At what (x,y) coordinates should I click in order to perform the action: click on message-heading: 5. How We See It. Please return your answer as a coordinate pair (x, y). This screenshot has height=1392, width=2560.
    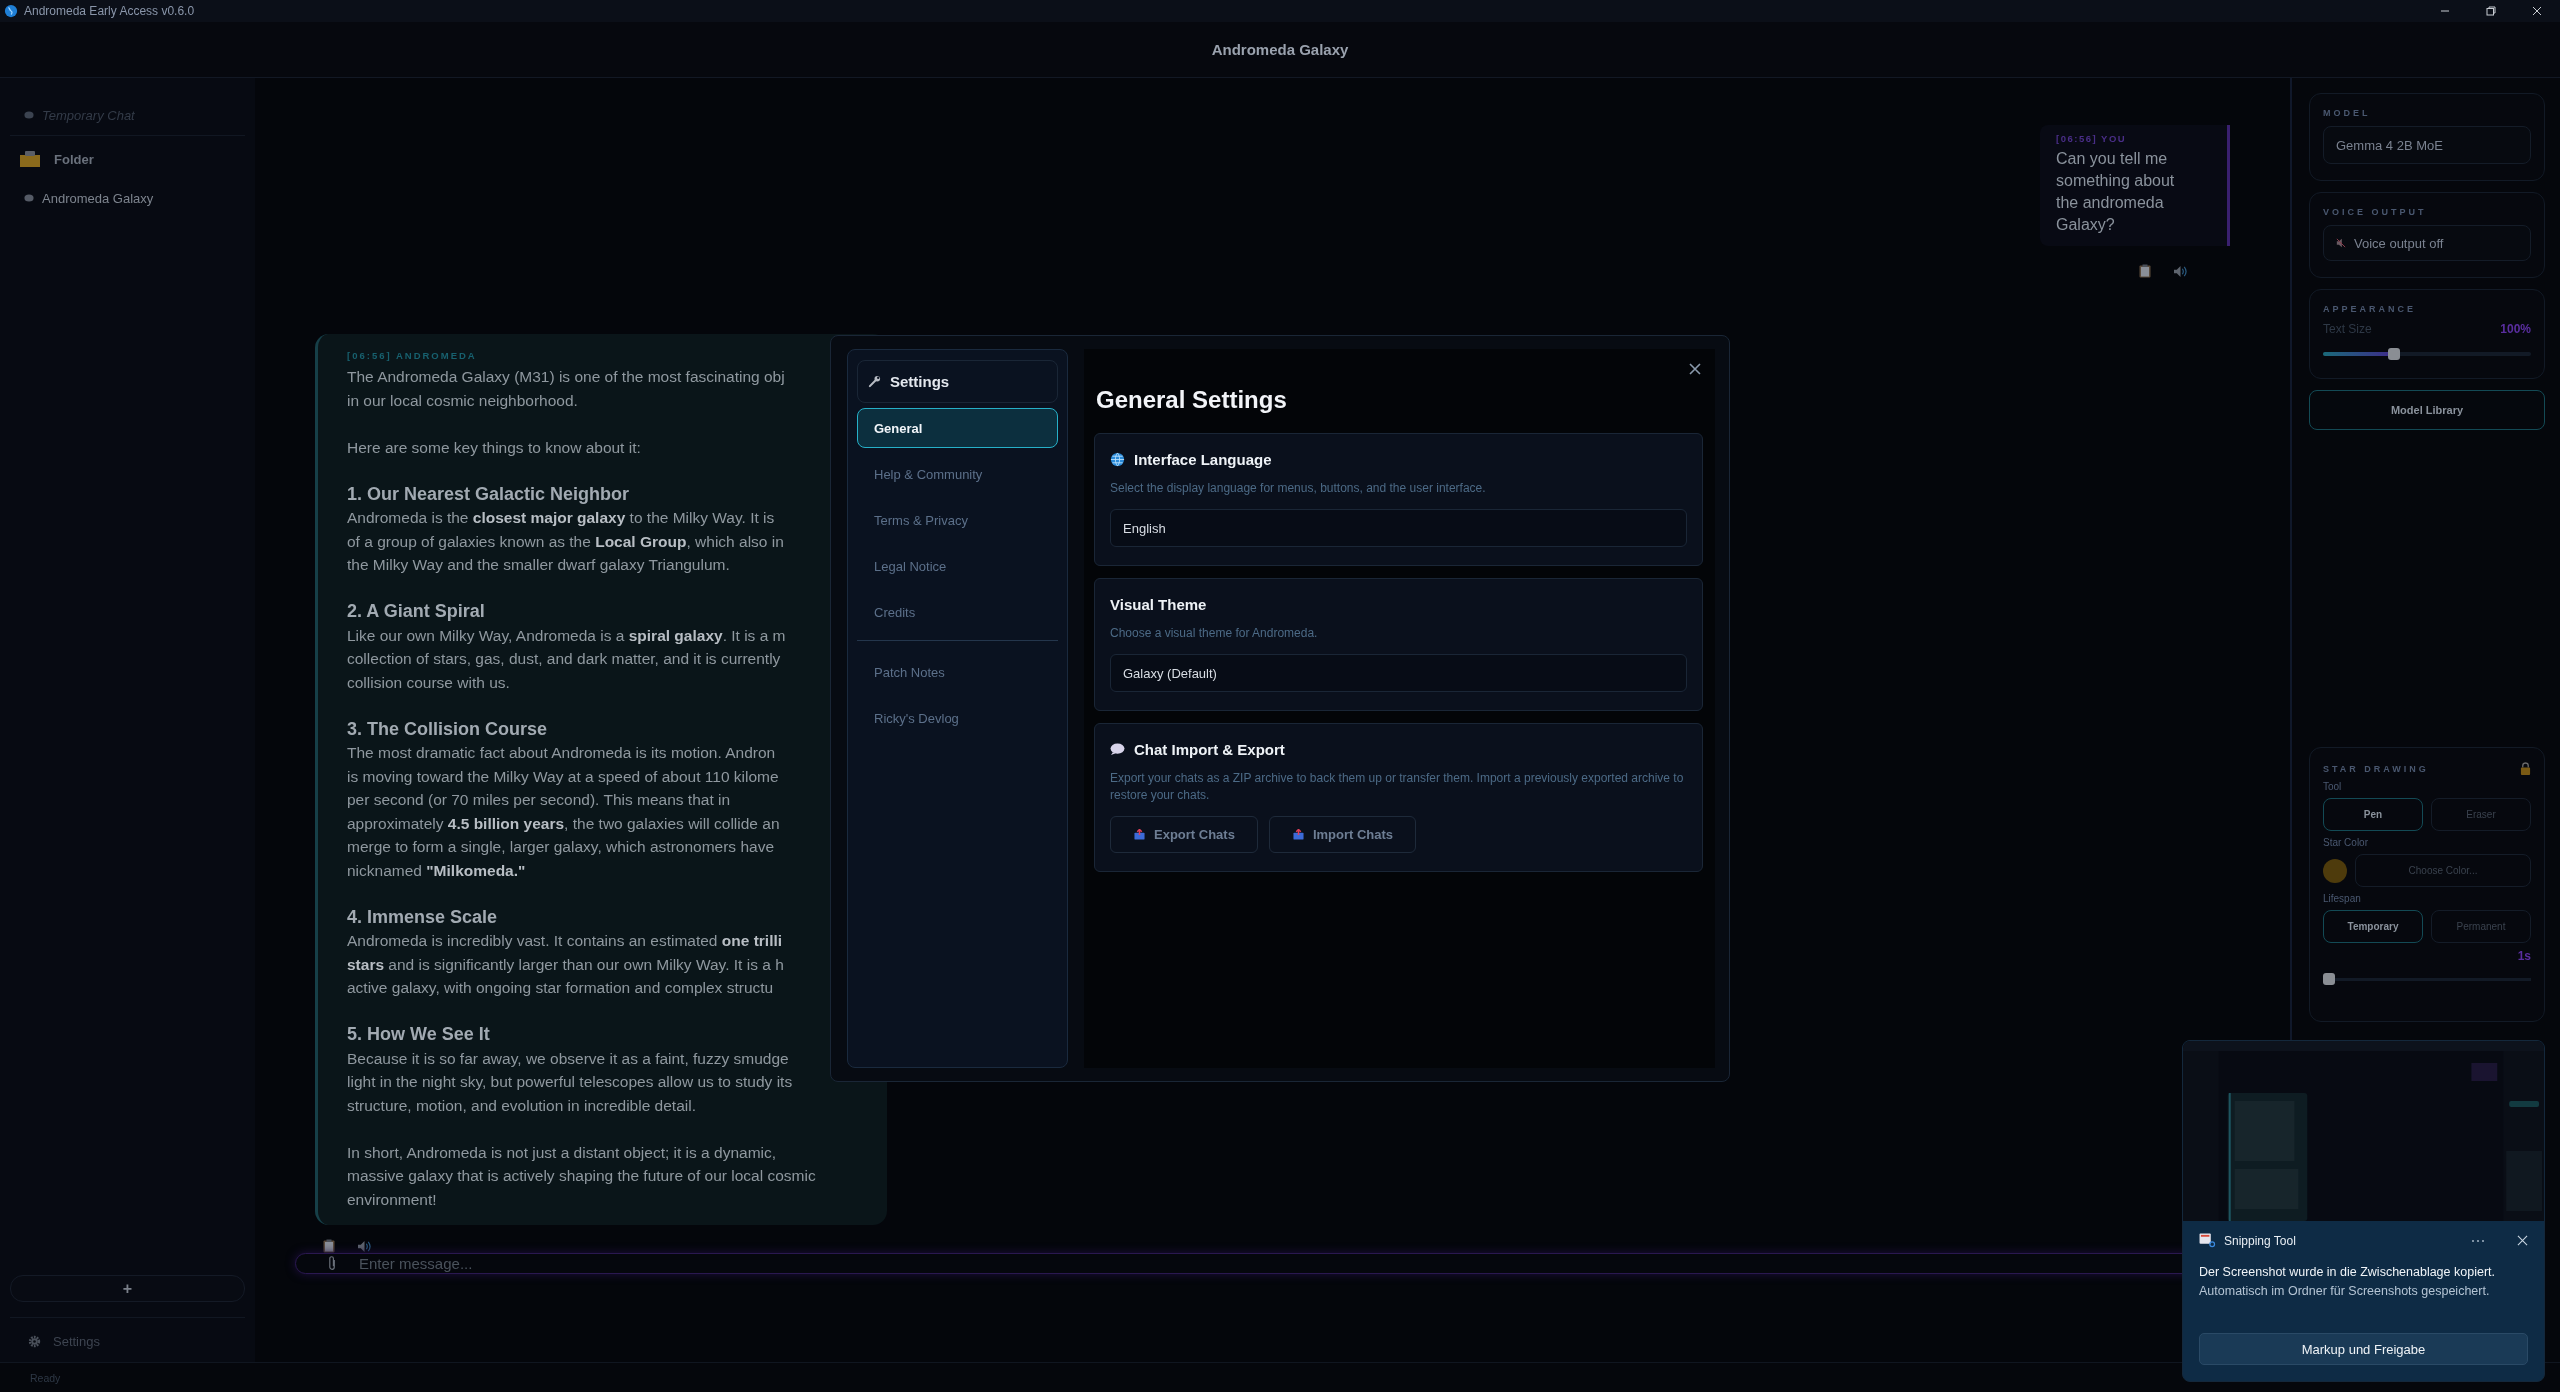
    Looking at the image, I should click on (419, 1034).